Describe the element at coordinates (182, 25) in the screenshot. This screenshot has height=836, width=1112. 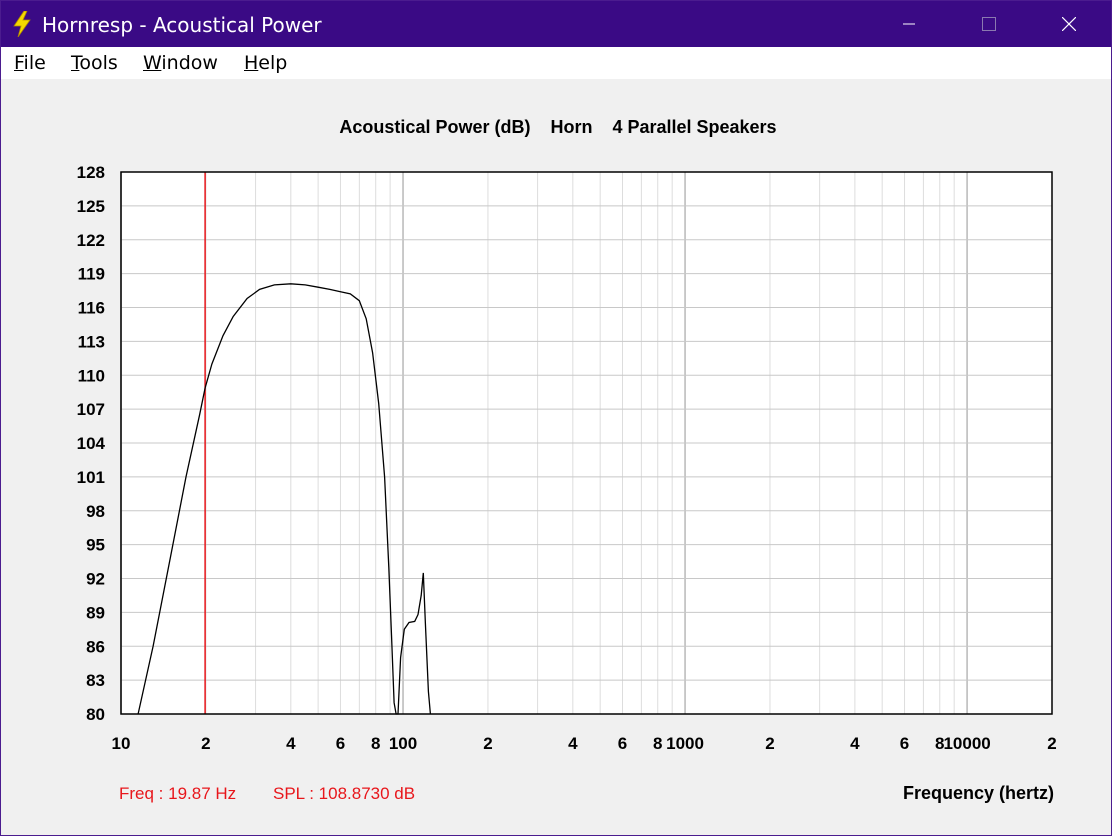
I see `window-title: Hornresp - Acoustical Power` at that location.